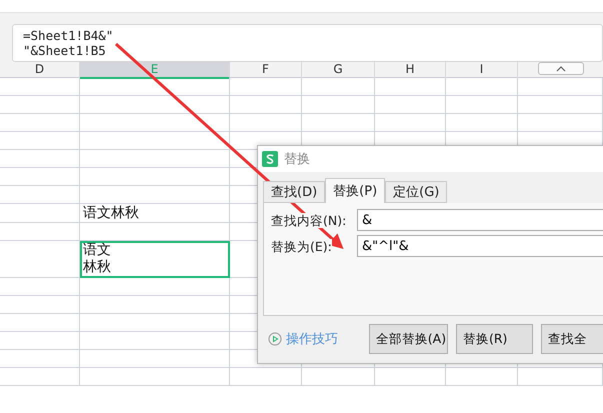  I want to click on play-icon, so click(275, 339).